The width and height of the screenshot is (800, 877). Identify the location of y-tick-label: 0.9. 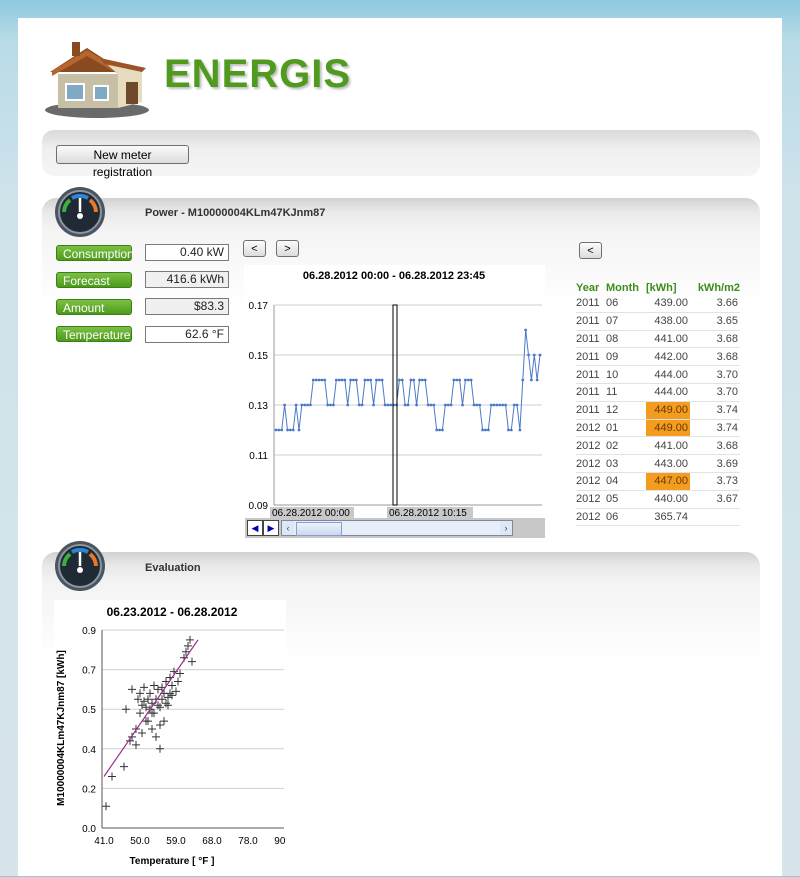
(89, 631).